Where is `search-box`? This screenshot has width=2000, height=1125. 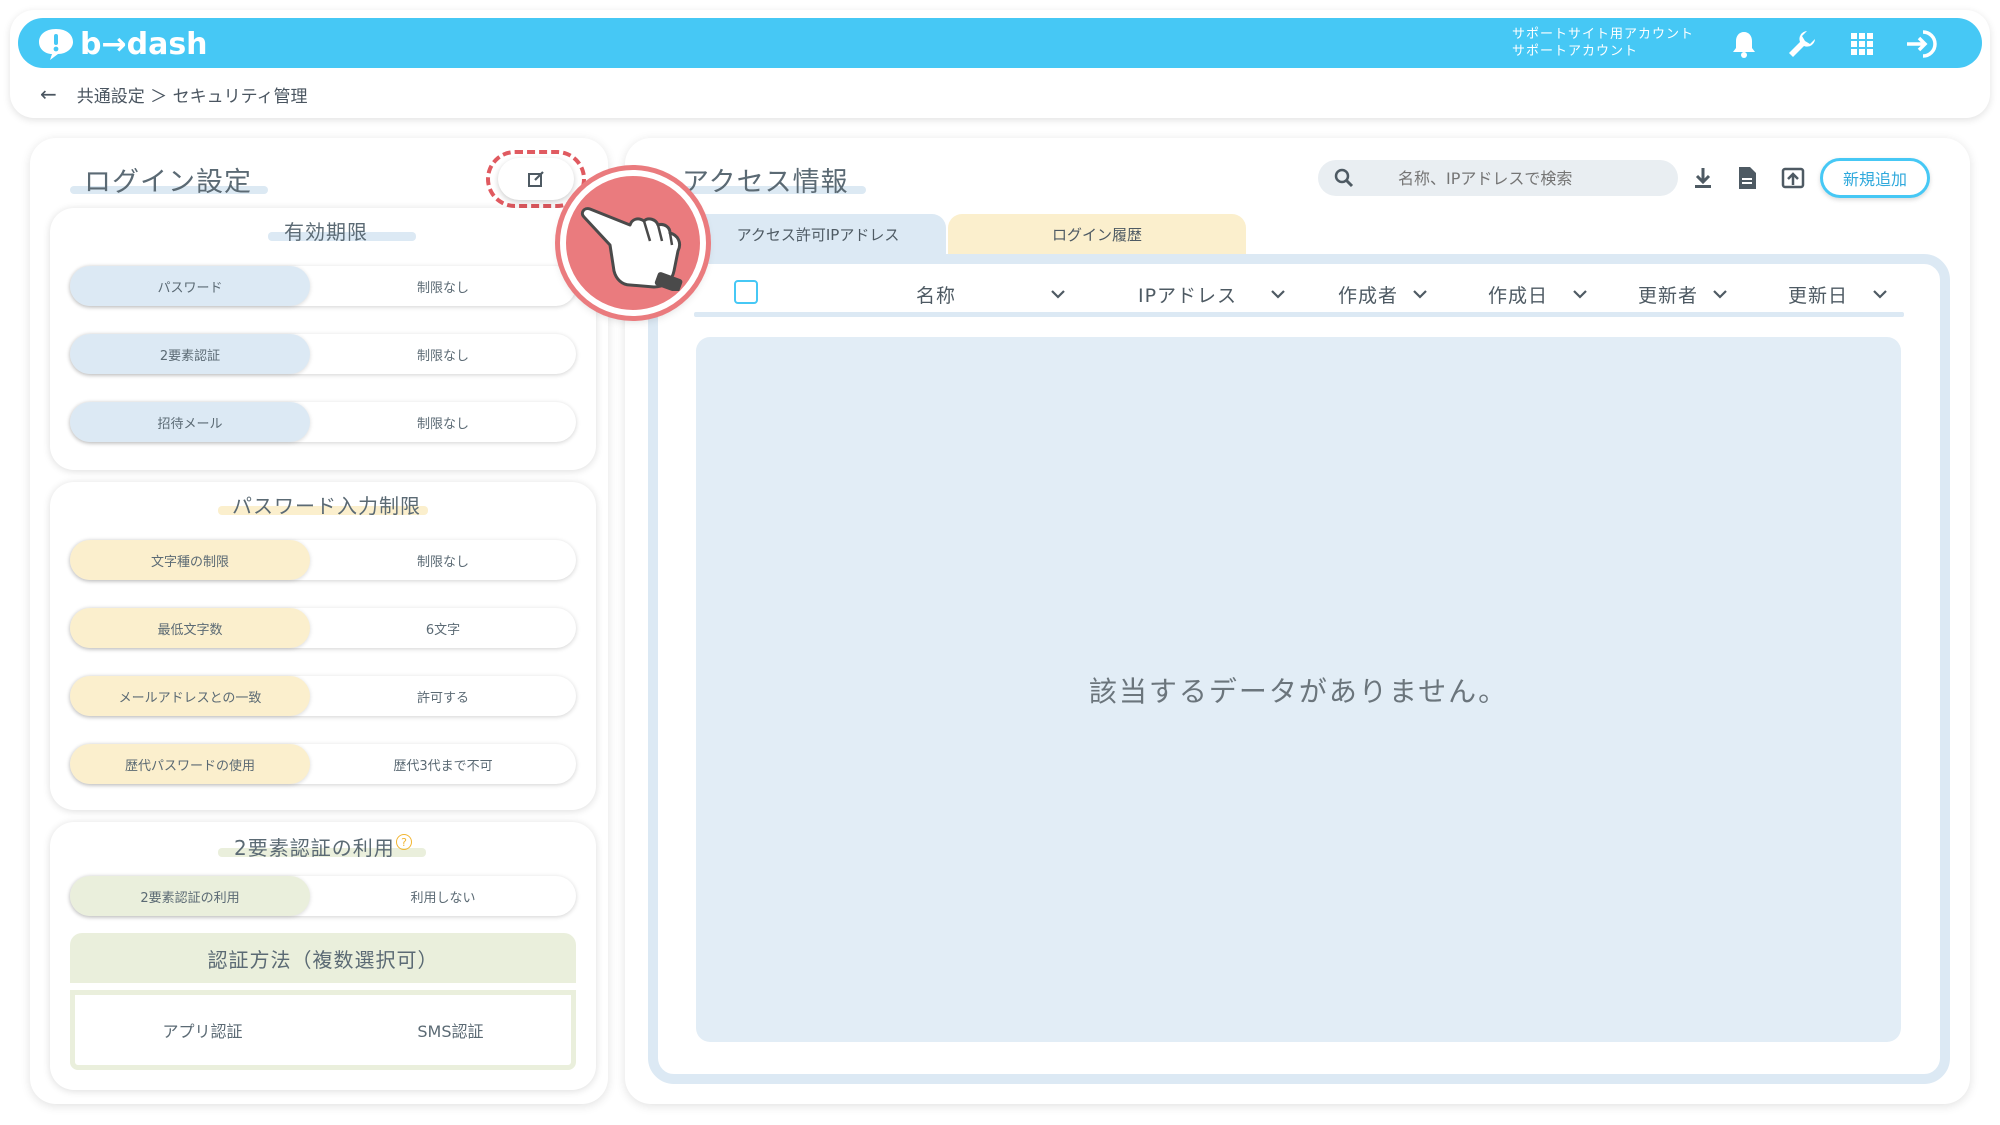 search-box is located at coordinates (1498, 178).